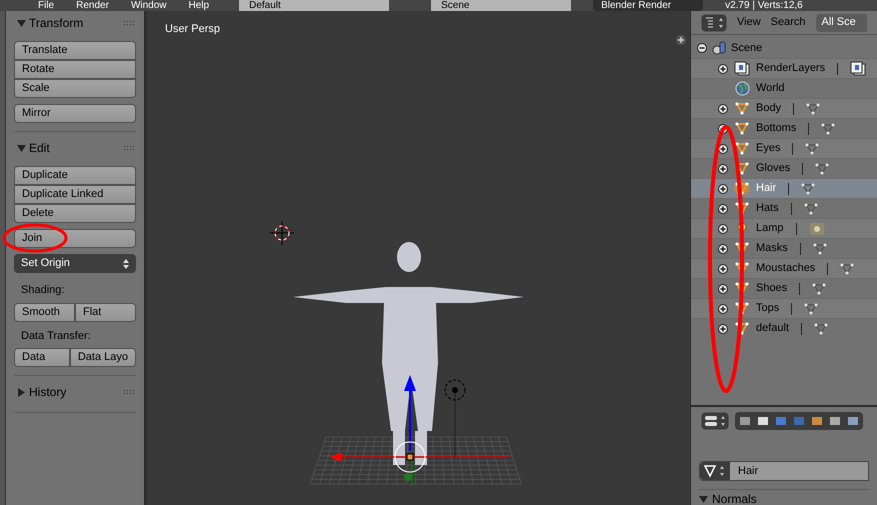 This screenshot has width=877, height=505. What do you see at coordinates (75, 263) in the screenshot?
I see `set-origin-dropdown: Set Origin` at bounding box center [75, 263].